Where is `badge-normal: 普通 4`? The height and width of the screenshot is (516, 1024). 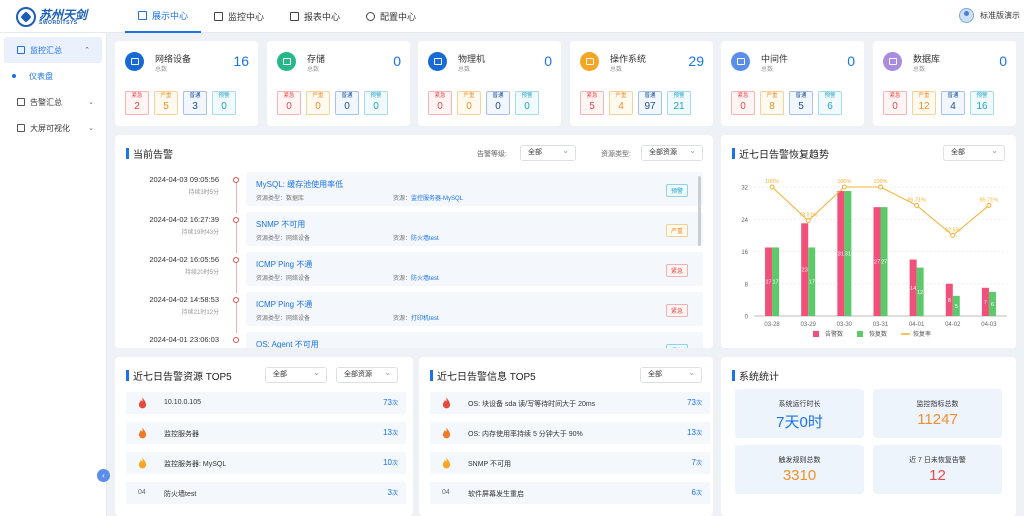 badge-normal: 普通 4 is located at coordinates (953, 103).